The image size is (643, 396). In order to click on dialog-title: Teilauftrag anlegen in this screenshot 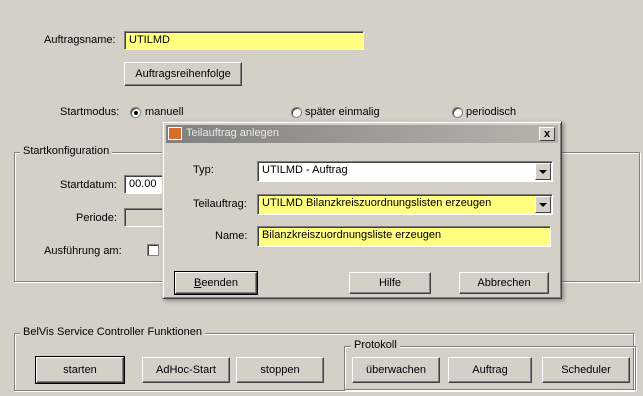, I will do `click(232, 133)`.